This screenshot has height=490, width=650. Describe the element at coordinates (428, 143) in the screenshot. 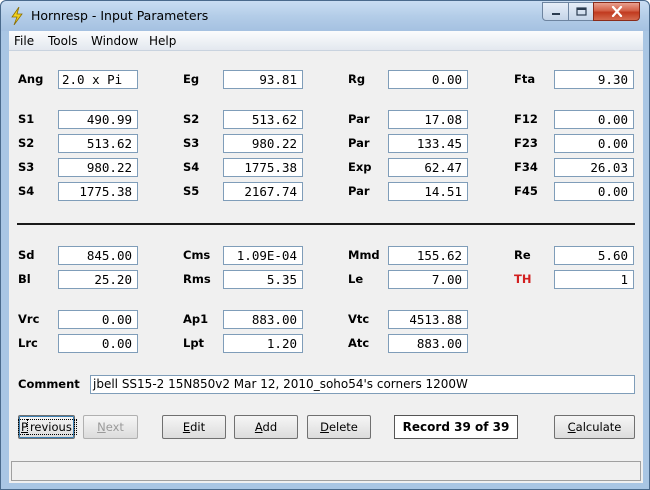

I see `field-par-2: 133.45` at that location.